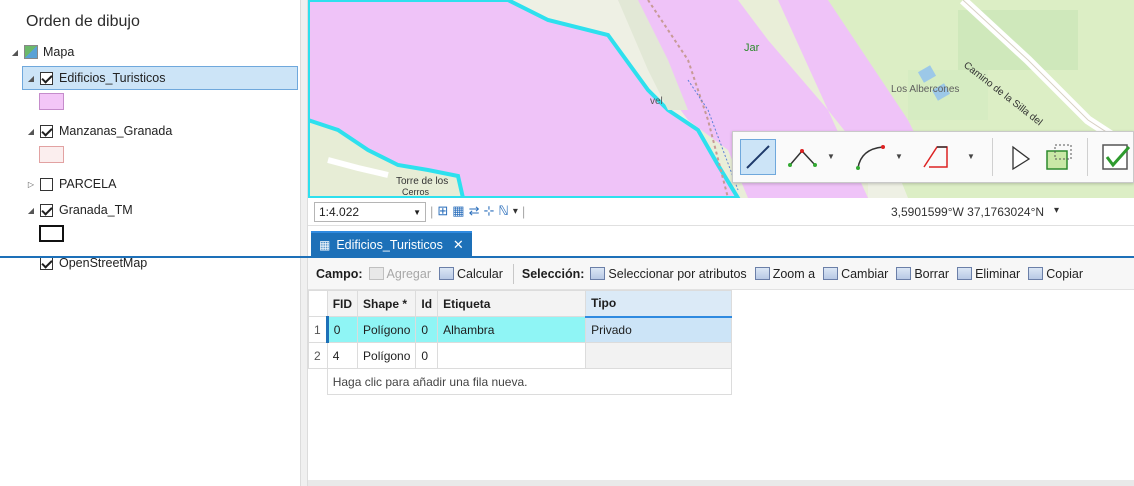 This screenshot has height=486, width=1134. What do you see at coordinates (503, 211) in the screenshot?
I see `north-arrow-icon: ℕ` at bounding box center [503, 211].